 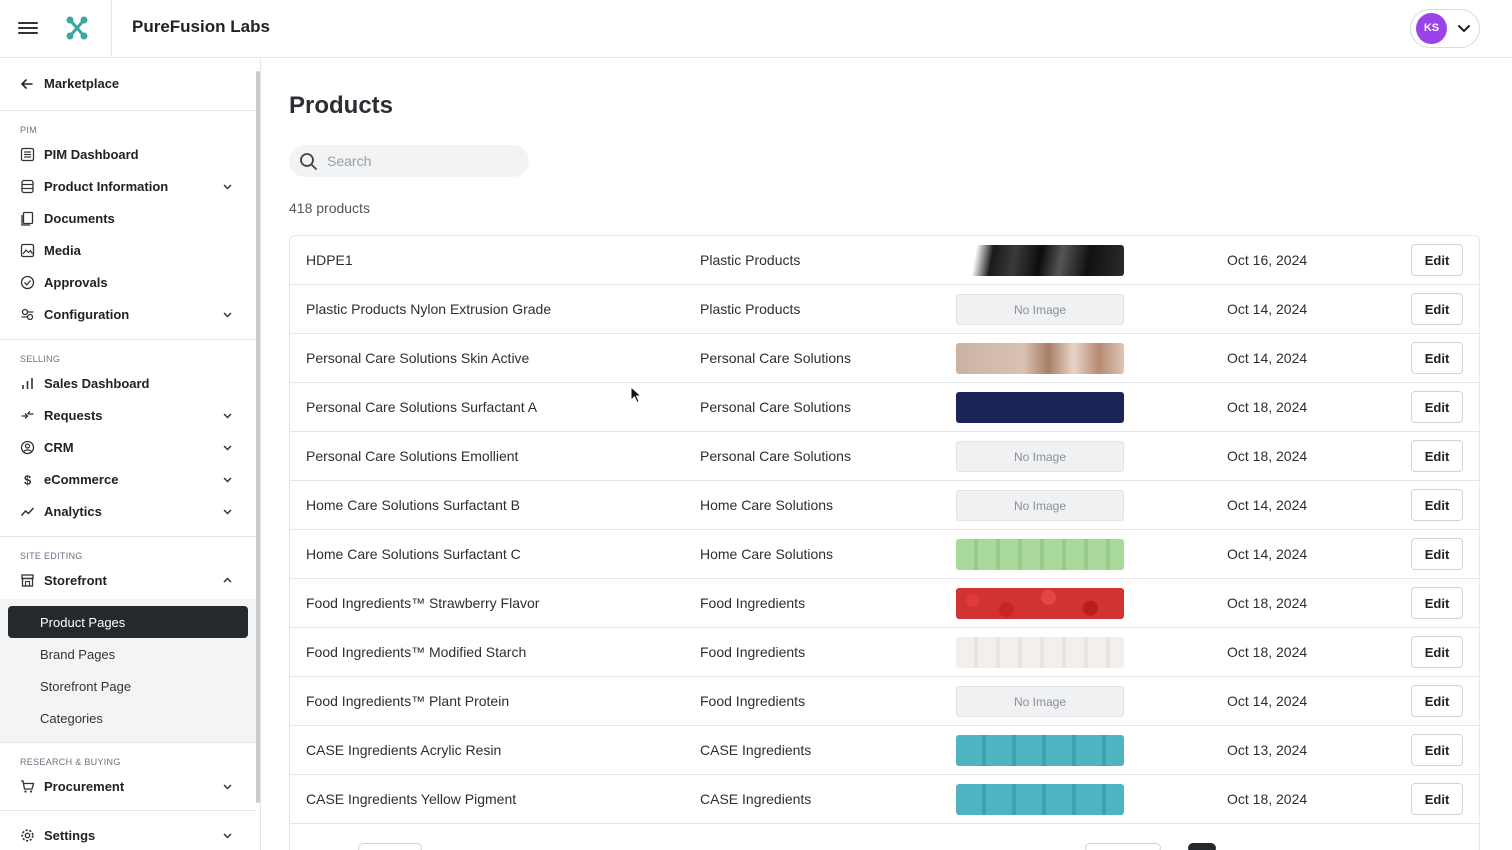 I want to click on sidebar-subitem-storefront-page: Storefront Page, so click(x=128, y=686).